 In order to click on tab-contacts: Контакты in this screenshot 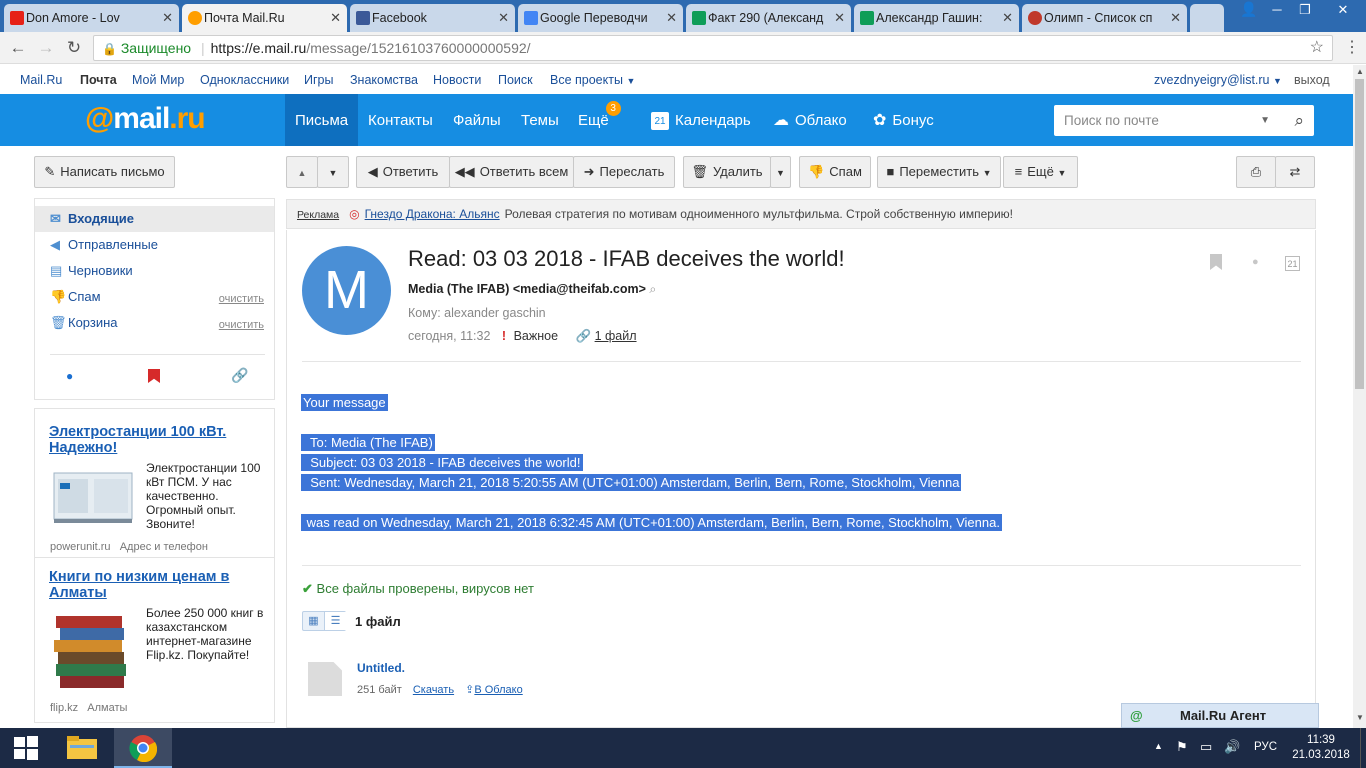, I will do `click(400, 120)`.